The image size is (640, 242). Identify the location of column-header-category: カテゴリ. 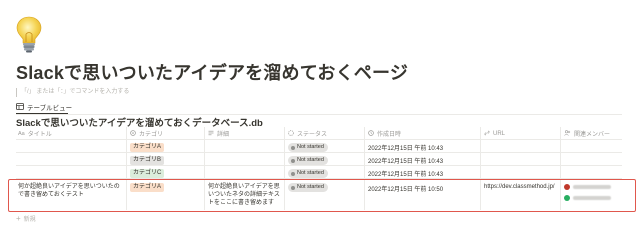
(146, 133).